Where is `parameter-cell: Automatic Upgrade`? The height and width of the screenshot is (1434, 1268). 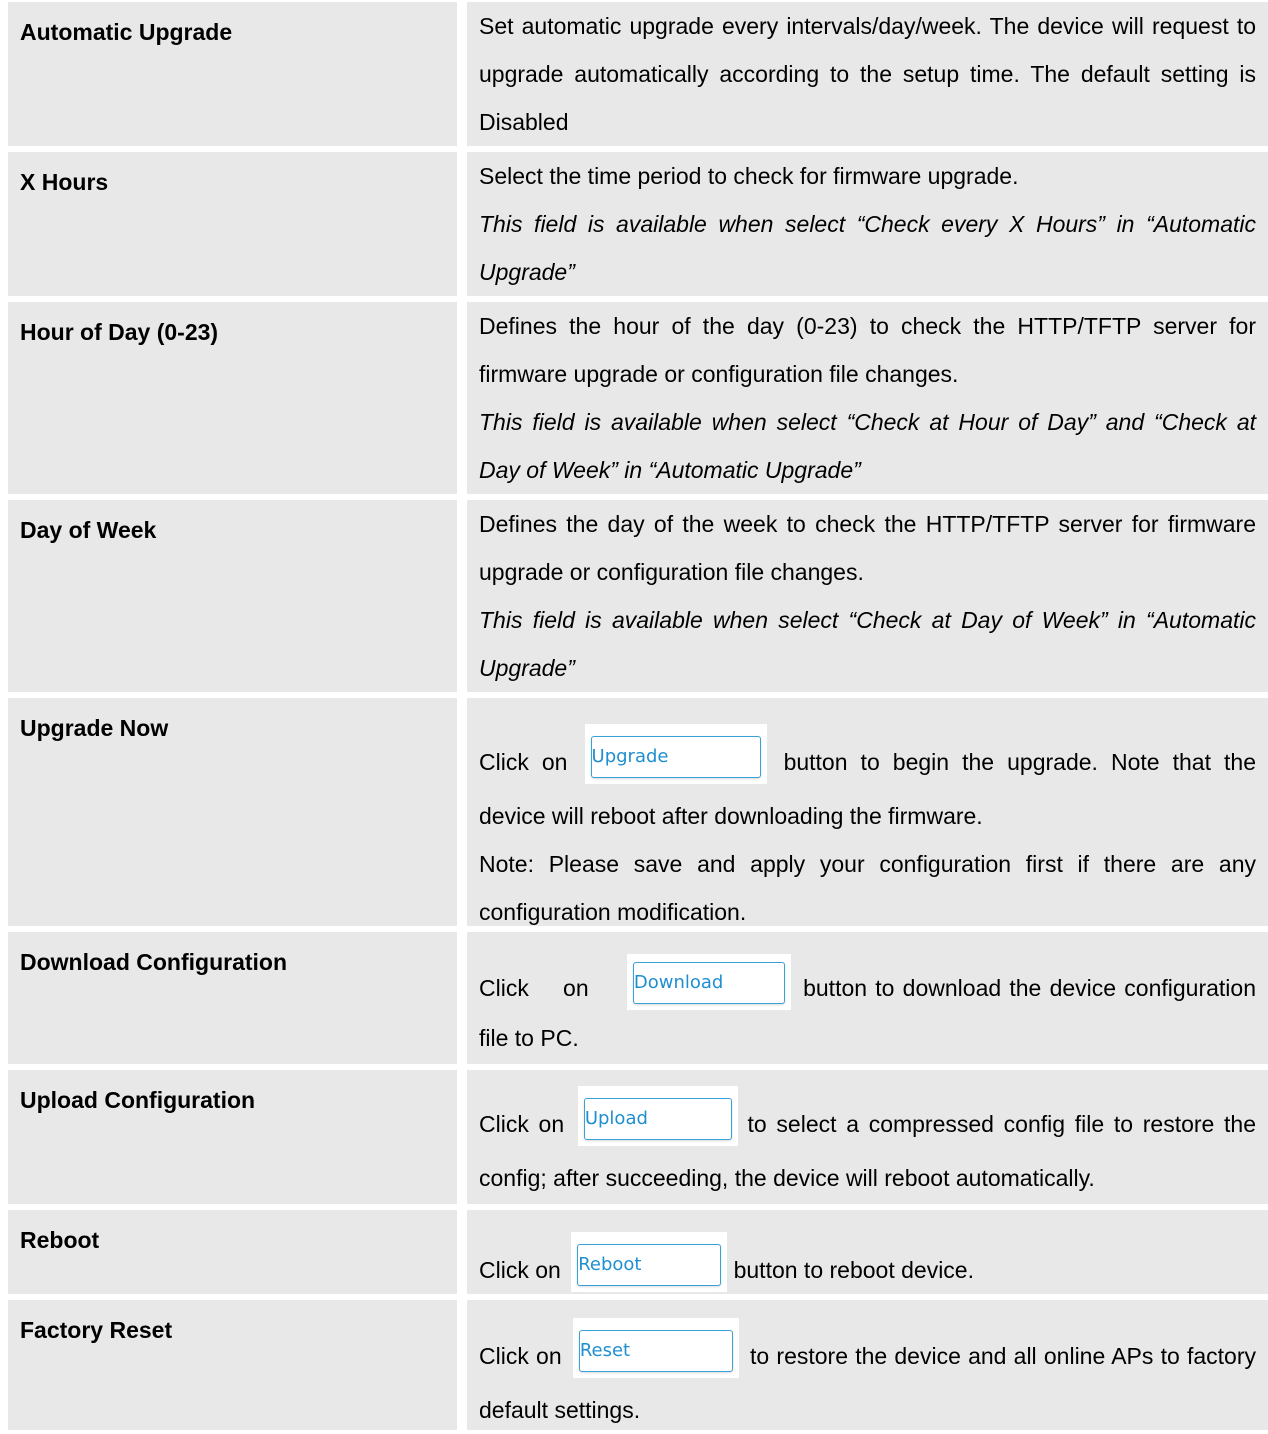
parameter-cell: Automatic Upgrade is located at coordinates (232, 74).